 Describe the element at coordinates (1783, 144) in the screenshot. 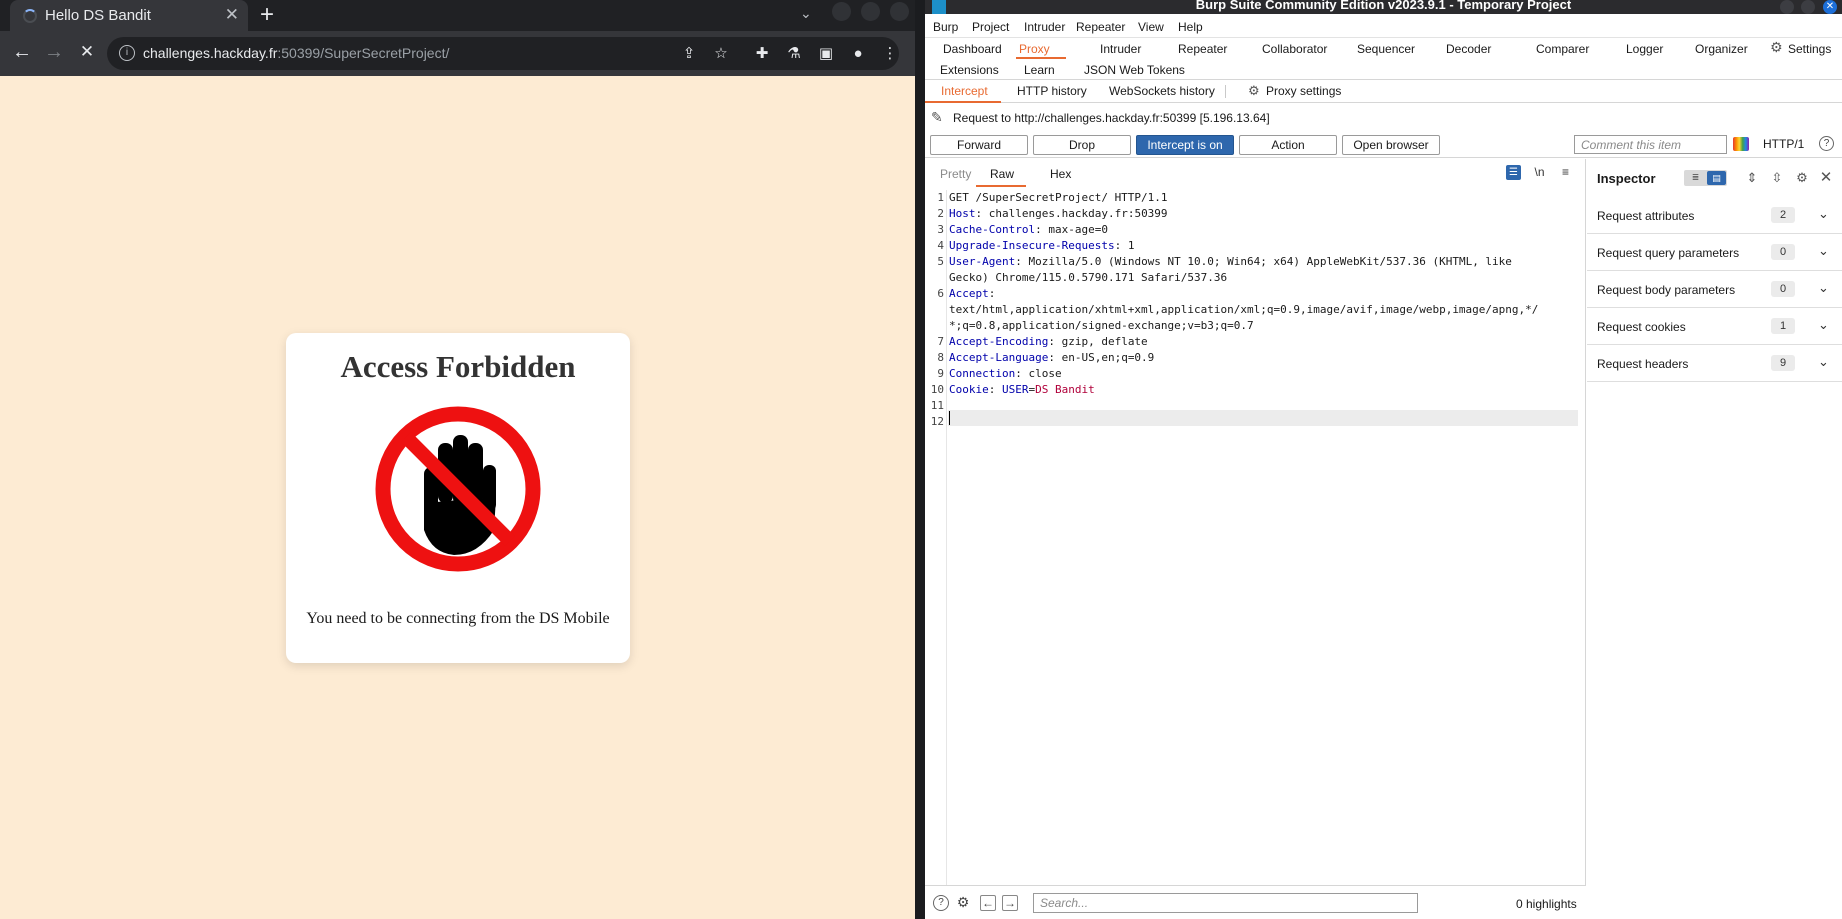

I see `http-version-toggle: HTTP/1` at that location.